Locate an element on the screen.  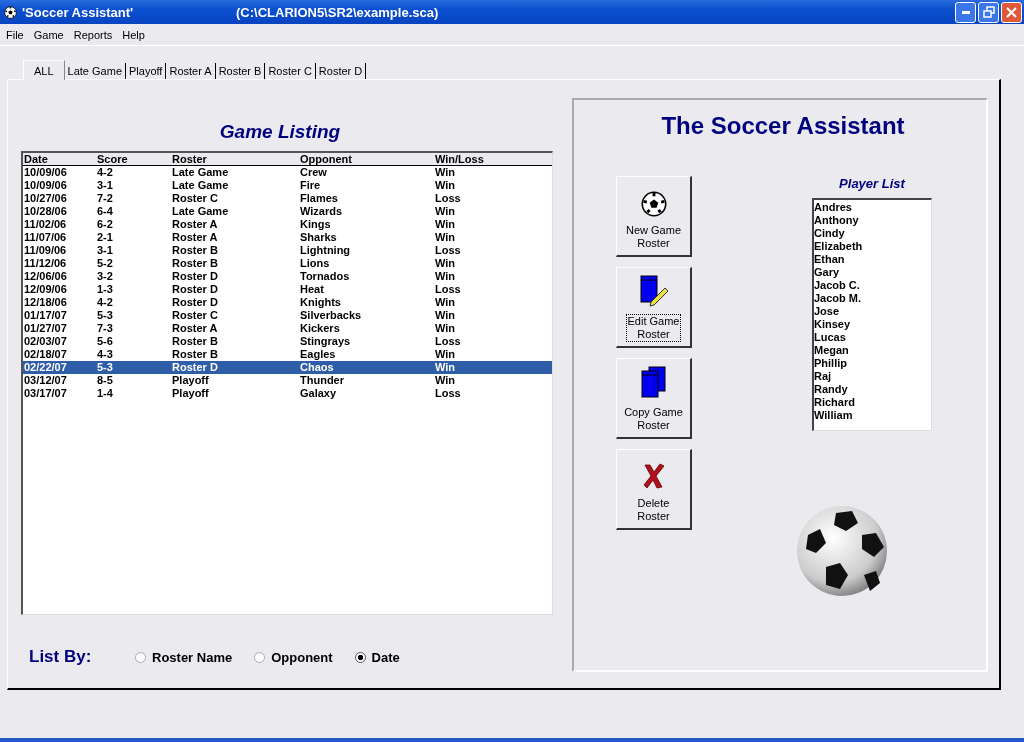
game-row: 10/28/06 6-4 Late Game Wizards Win is located at coordinates (287, 211).